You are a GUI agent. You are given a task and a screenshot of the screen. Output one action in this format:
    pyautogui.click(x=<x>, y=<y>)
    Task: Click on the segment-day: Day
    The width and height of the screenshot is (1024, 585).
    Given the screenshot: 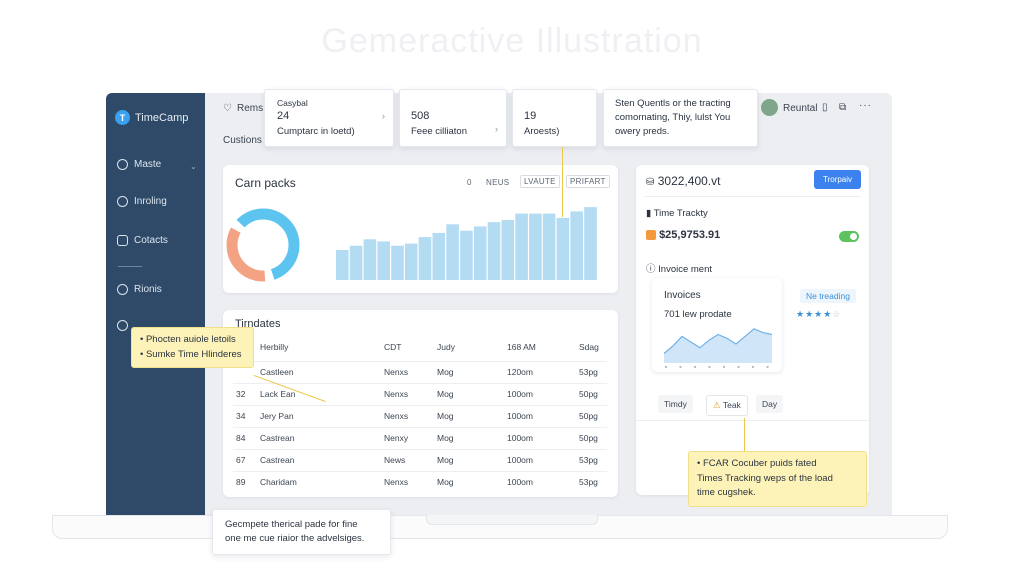 What is the action you would take?
    pyautogui.click(x=770, y=404)
    